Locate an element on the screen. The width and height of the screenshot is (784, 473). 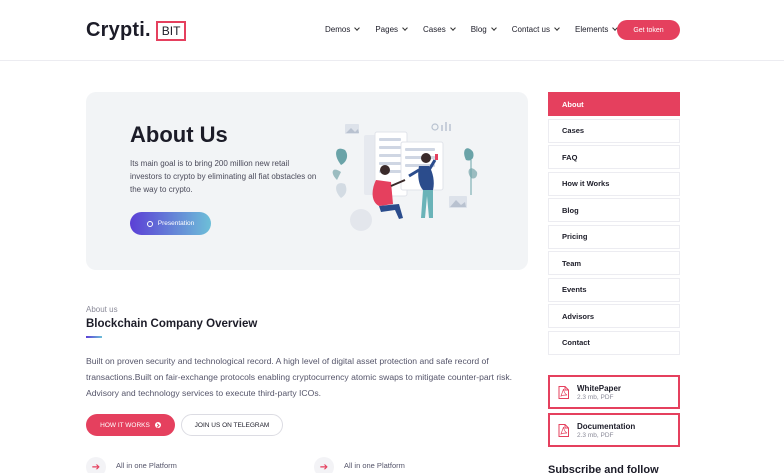
how-it-works-button: HOW IT WORKS is located at coordinates (130, 425).